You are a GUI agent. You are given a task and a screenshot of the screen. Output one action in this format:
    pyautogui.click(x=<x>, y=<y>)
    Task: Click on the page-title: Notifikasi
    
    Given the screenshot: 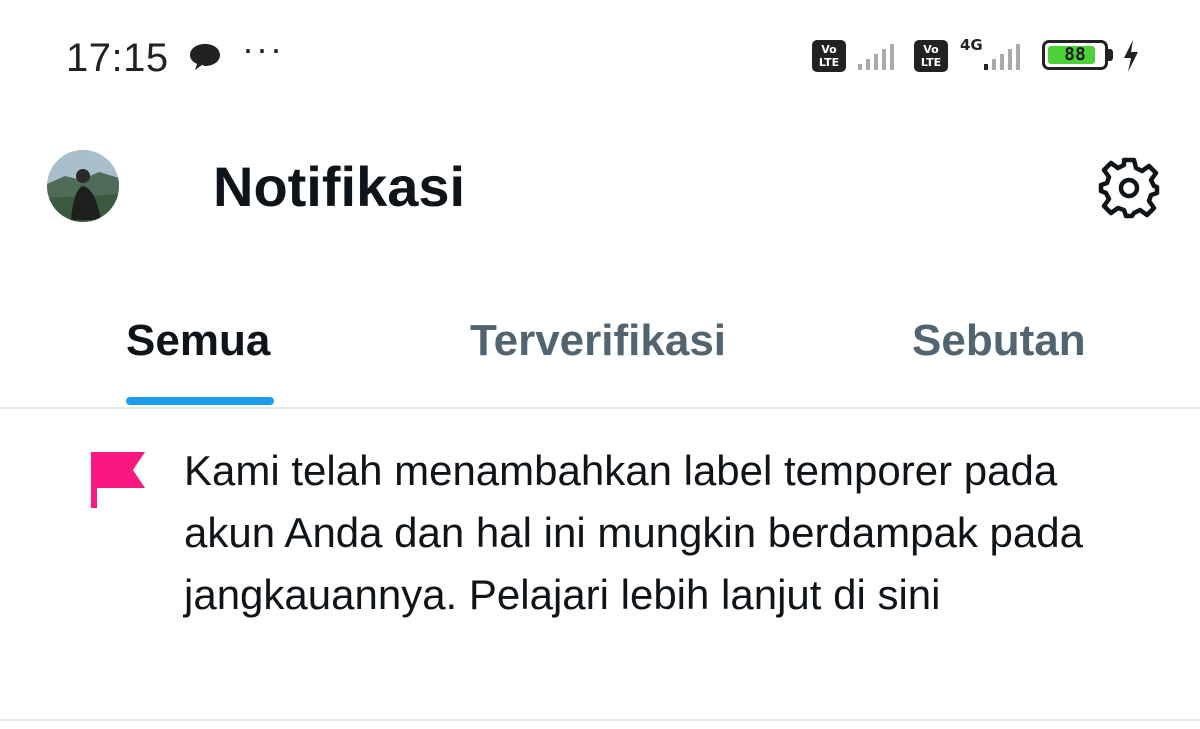 What is the action you would take?
    pyautogui.click(x=339, y=186)
    